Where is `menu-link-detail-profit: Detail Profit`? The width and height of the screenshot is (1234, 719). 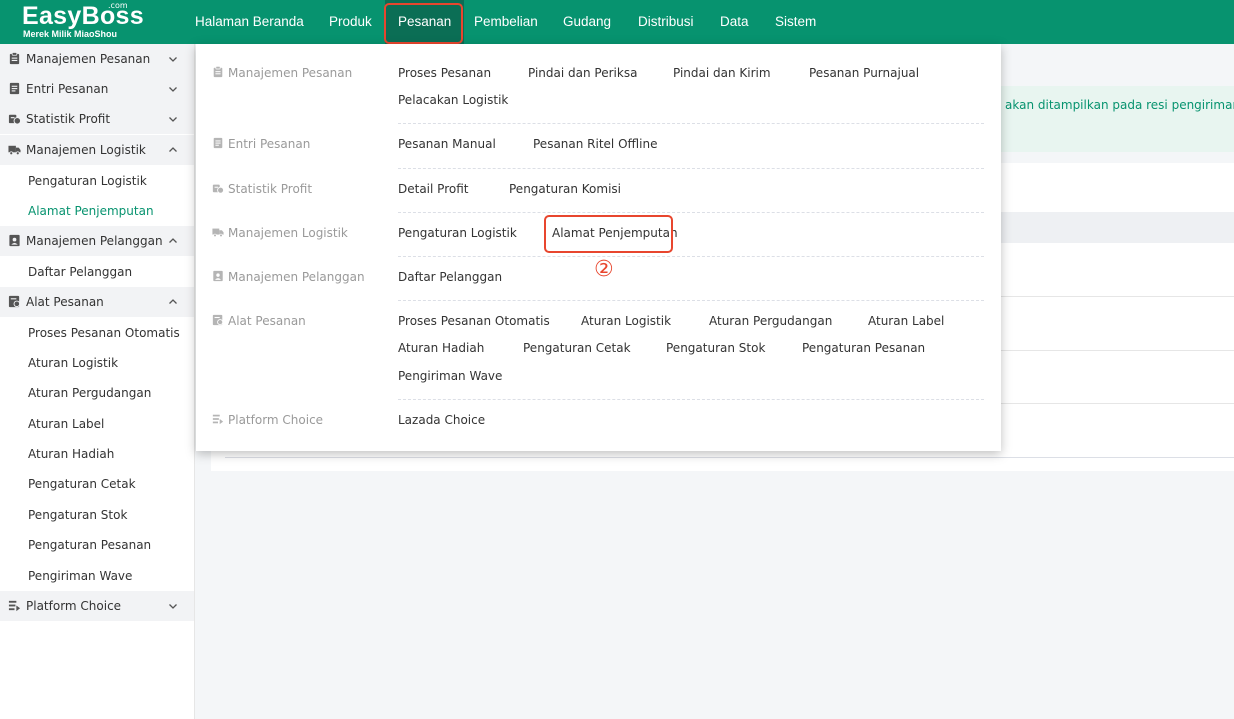 menu-link-detail-profit: Detail Profit is located at coordinates (433, 189).